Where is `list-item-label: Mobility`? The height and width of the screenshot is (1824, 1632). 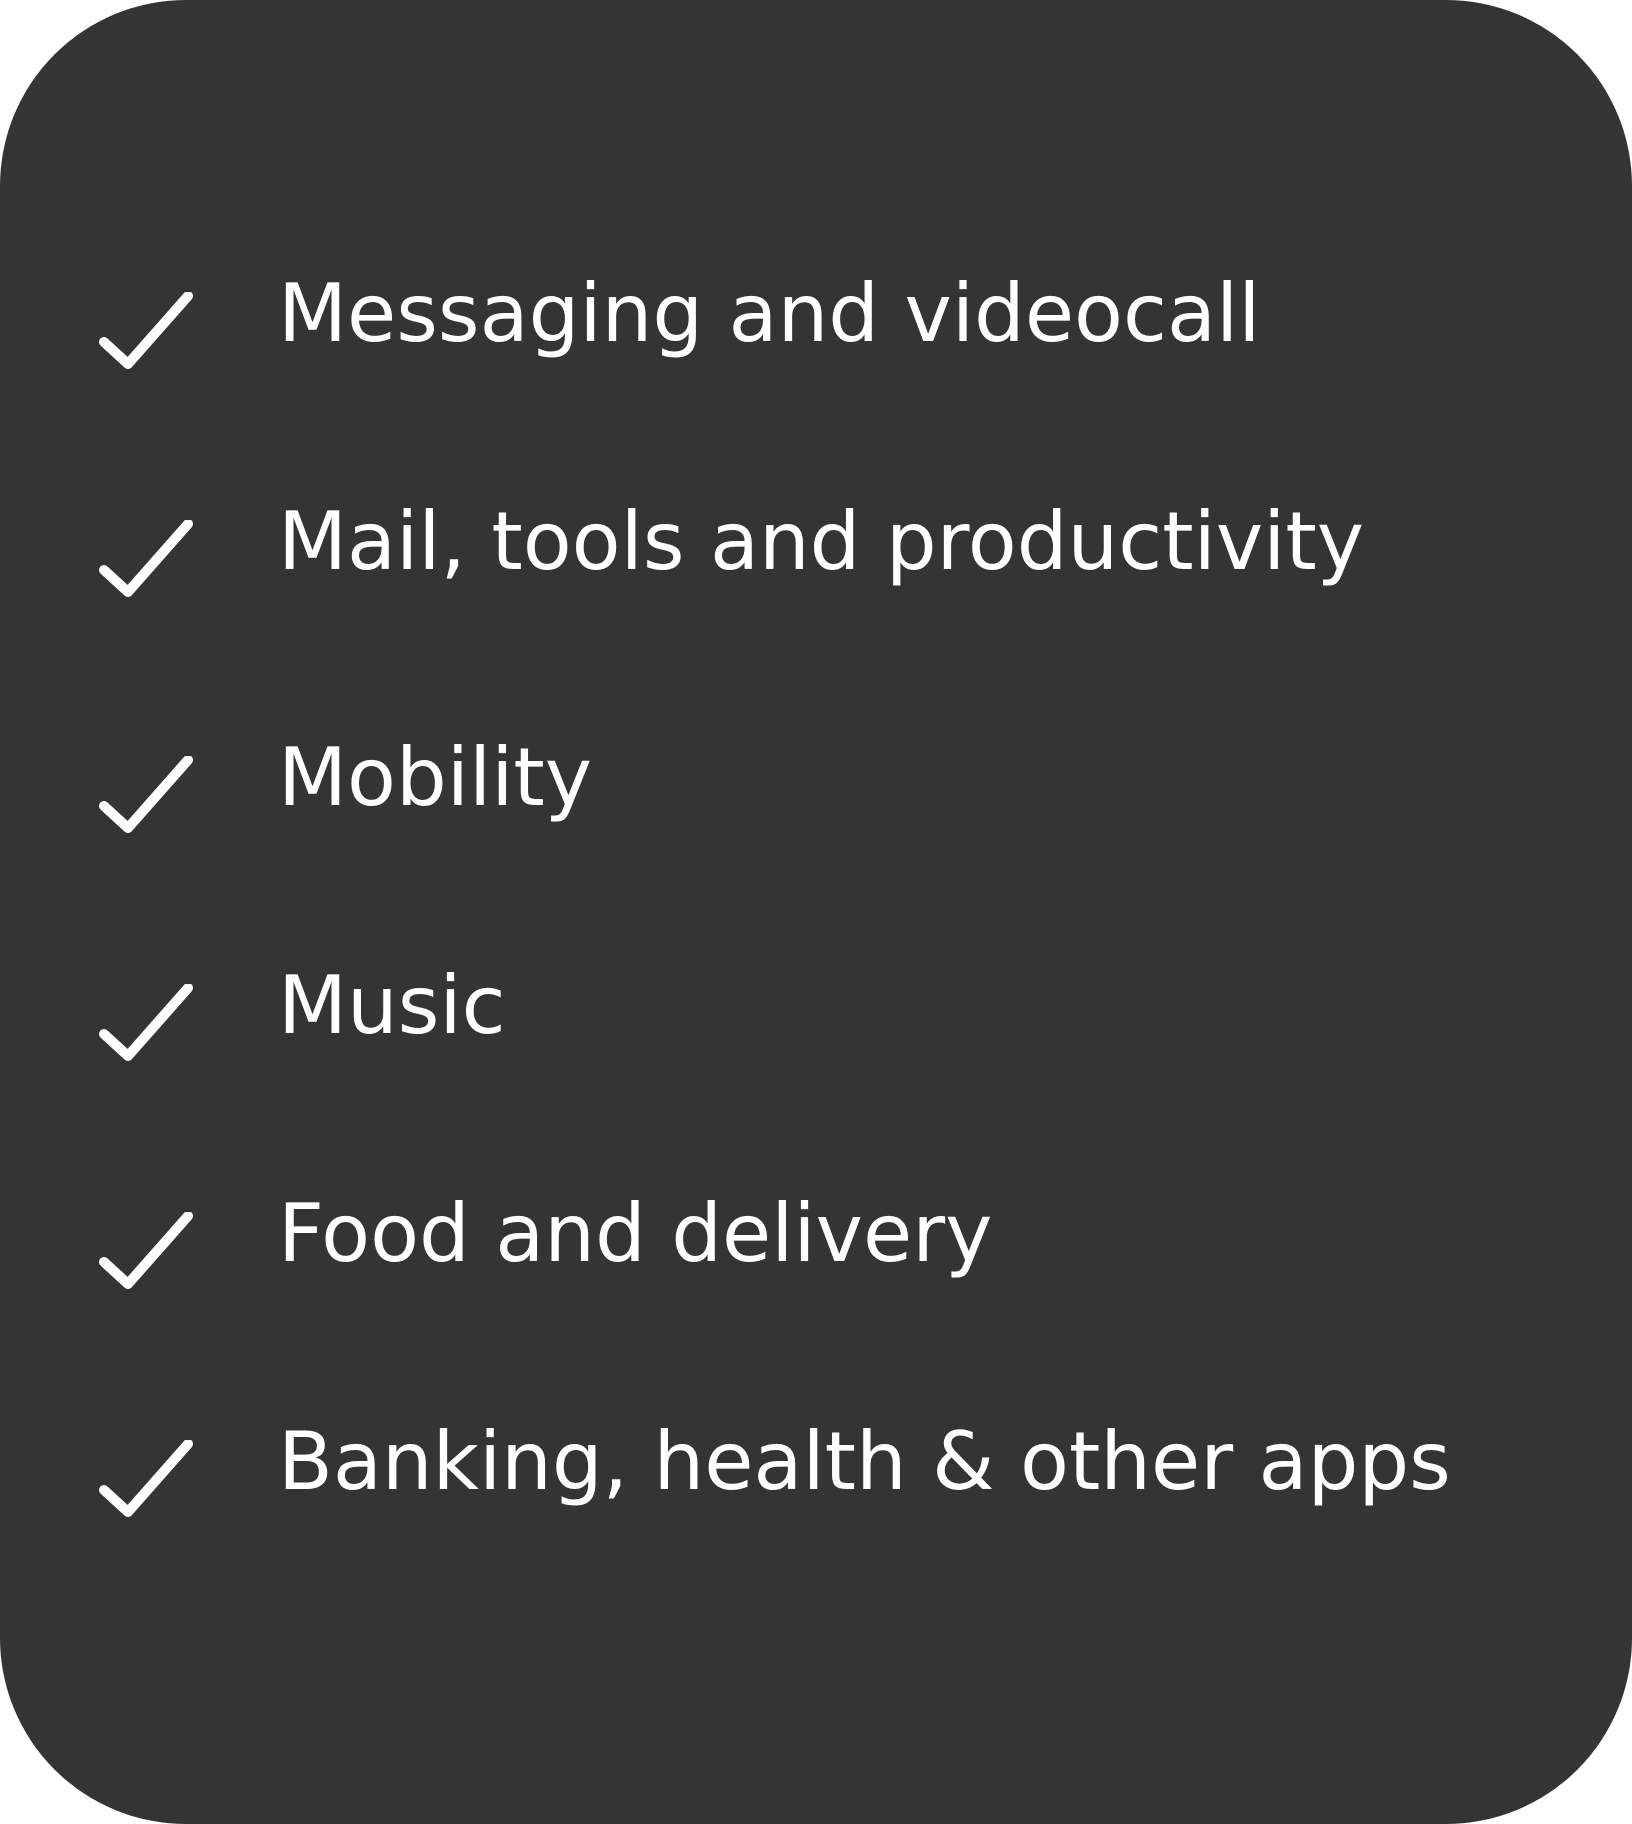
list-item-label: Mobility is located at coordinates (435, 777).